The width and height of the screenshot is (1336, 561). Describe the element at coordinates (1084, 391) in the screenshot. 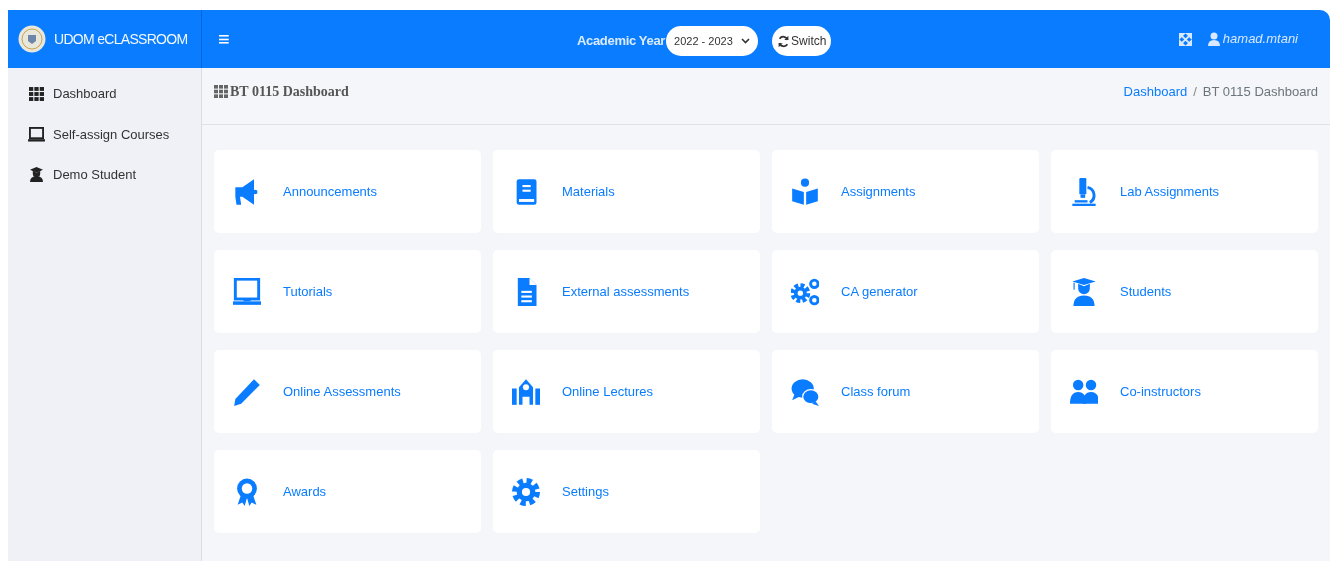

I see `users-icon` at that location.